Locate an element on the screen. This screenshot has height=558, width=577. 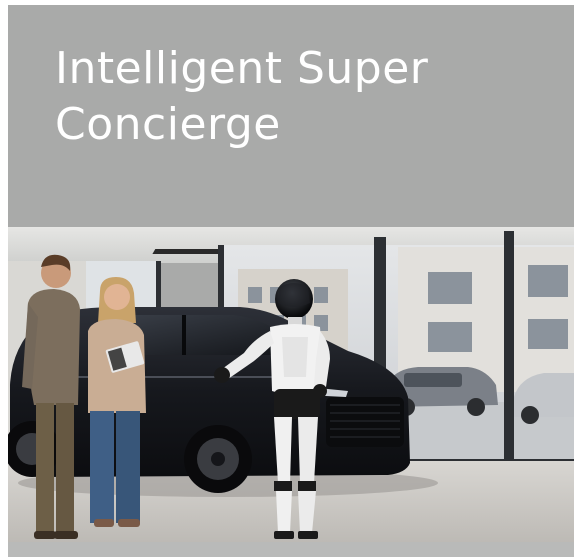
card-bottom-strip is located at coordinates (291, 549).